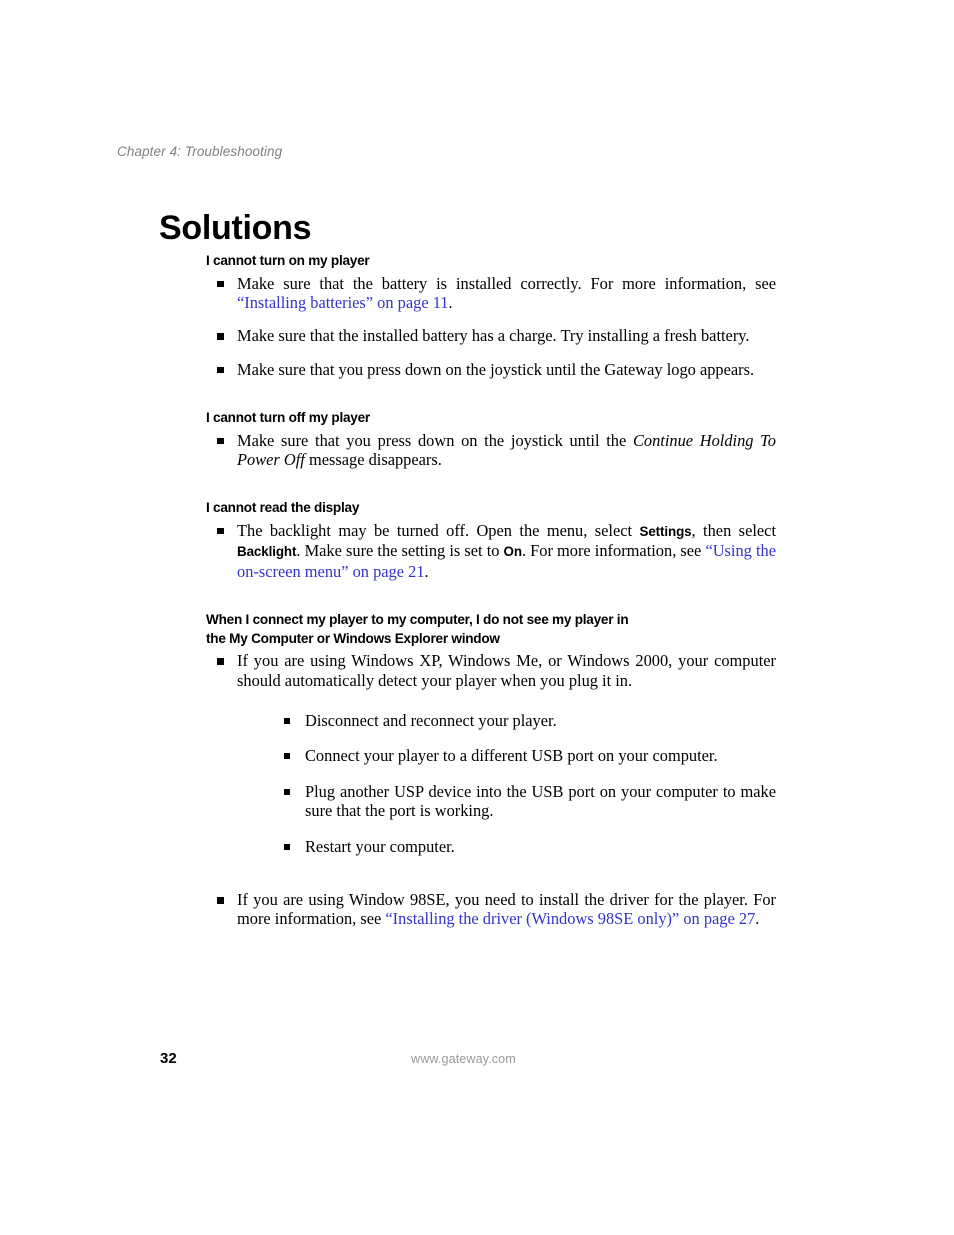 The height and width of the screenshot is (1235, 954). Describe the element at coordinates (343, 302) in the screenshot. I see `cross-reference-link: “Installing batteries” on page 11` at that location.